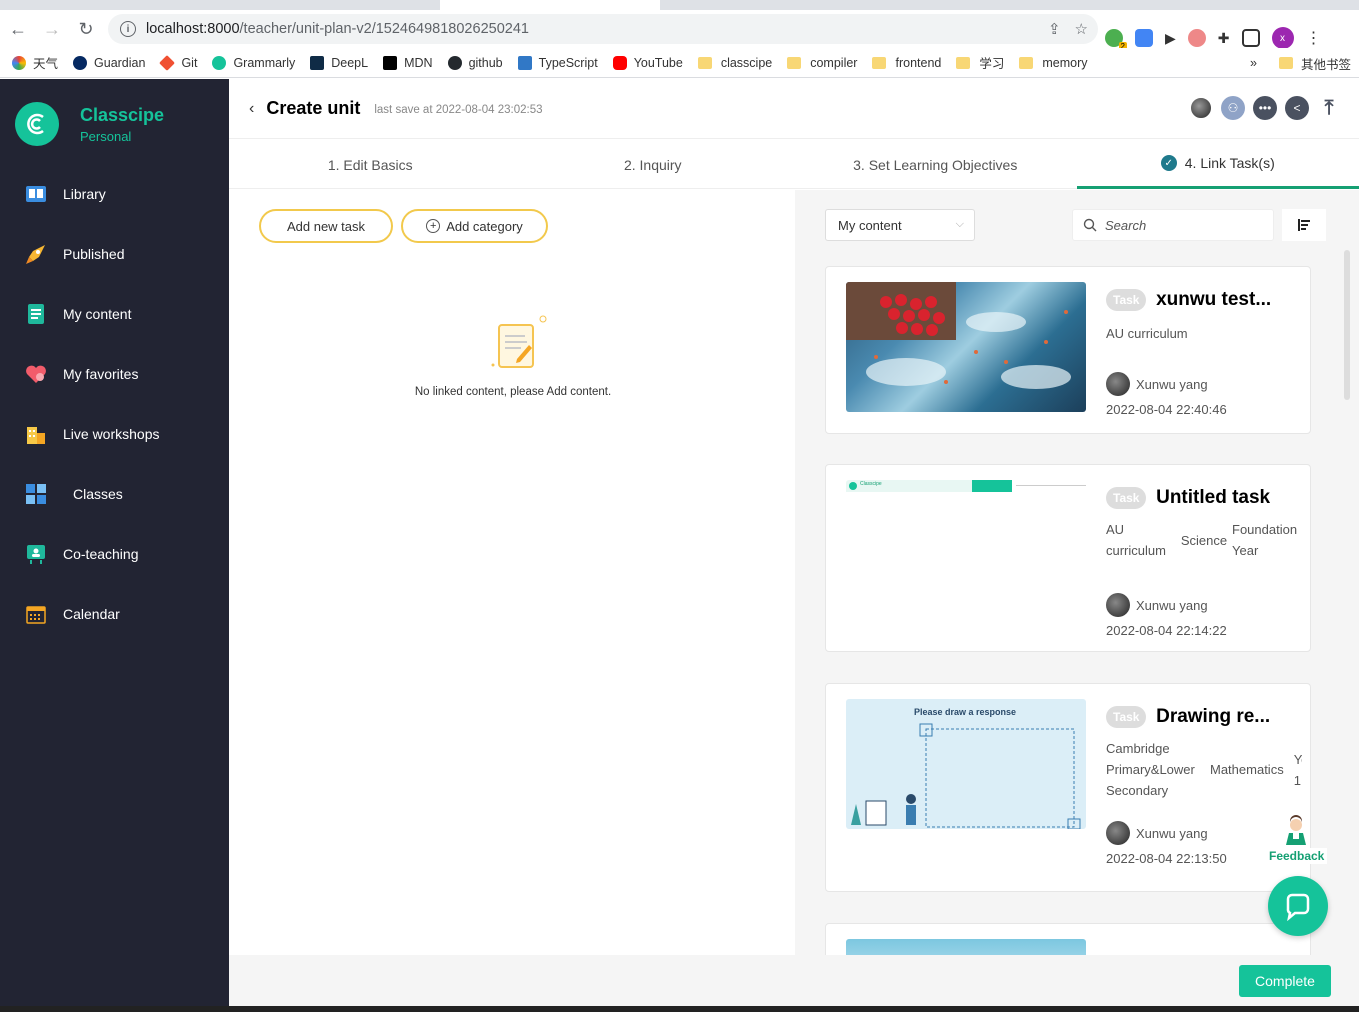  I want to click on tab-edit-basics: 1. Edit Basics, so click(370, 164).